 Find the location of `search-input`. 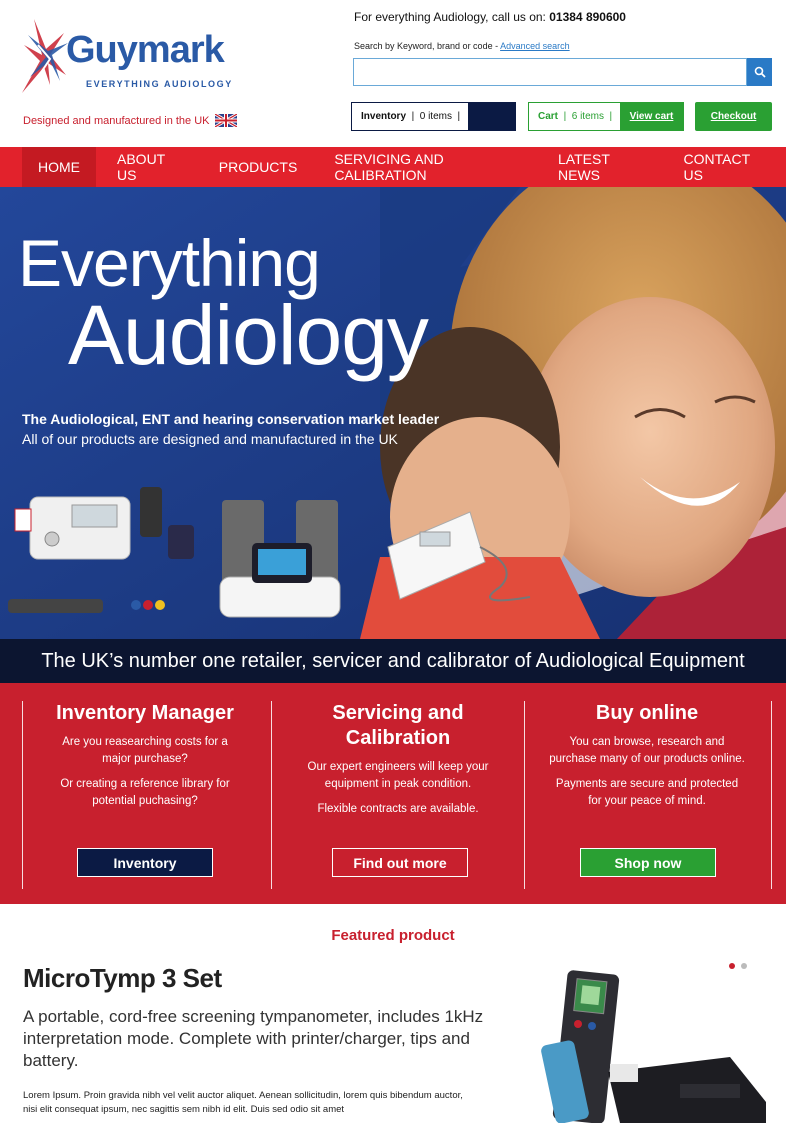

search-input is located at coordinates (550, 72).